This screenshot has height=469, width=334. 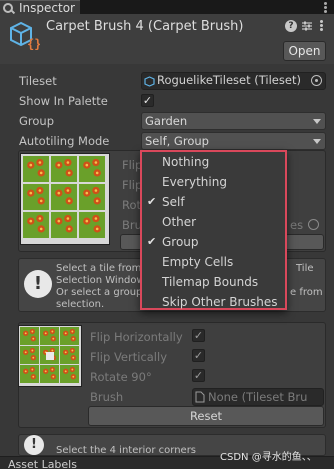 What do you see at coordinates (213, 182) in the screenshot?
I see `option-everything: Everything` at bounding box center [213, 182].